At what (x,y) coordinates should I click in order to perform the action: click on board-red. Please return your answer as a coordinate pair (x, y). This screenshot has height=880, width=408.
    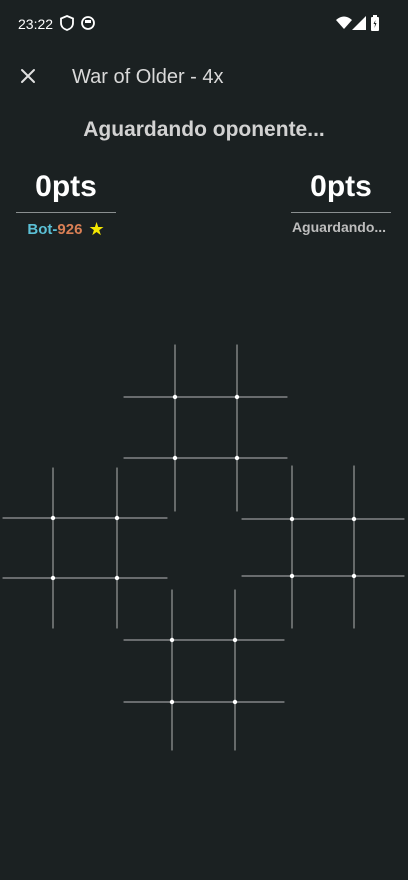
    Looking at the image, I should click on (205, 428).